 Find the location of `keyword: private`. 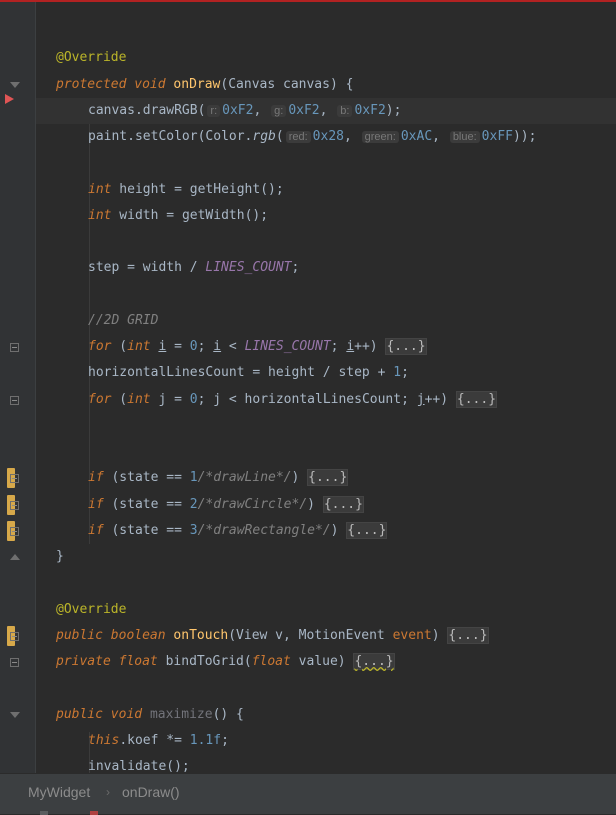

keyword: private is located at coordinates (83, 661).